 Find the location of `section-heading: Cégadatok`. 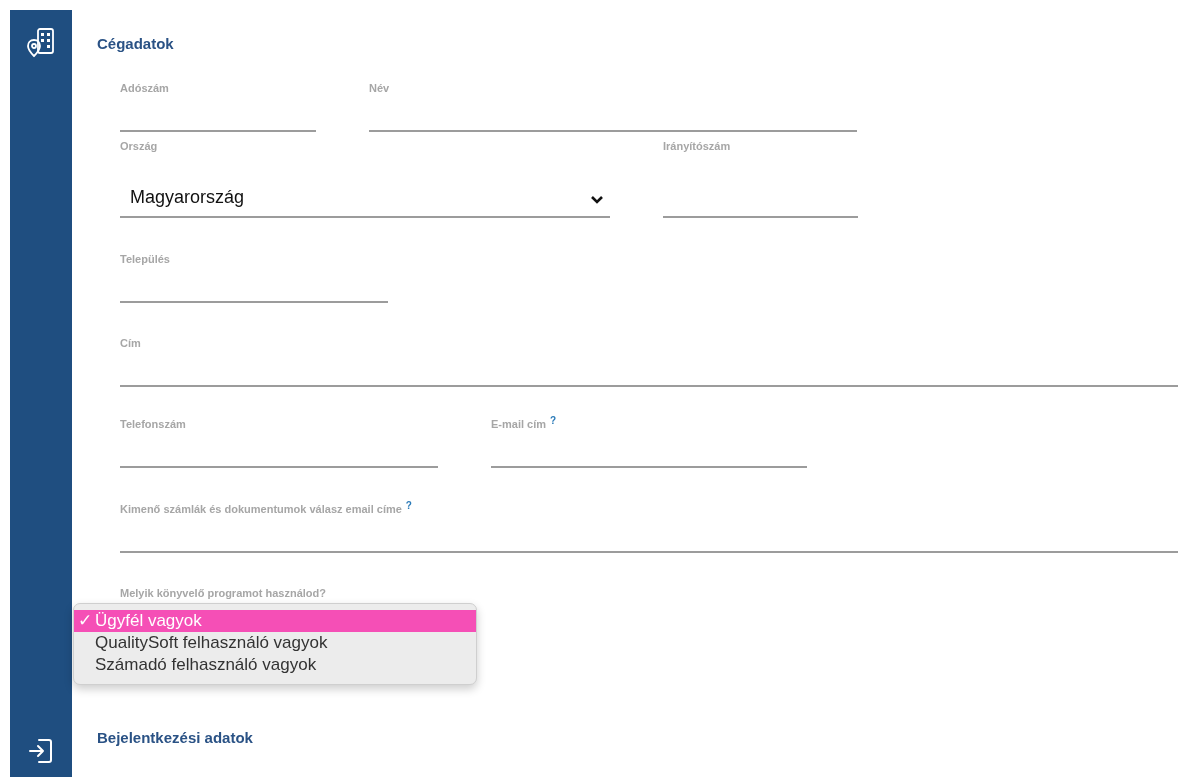

section-heading: Cégadatok is located at coordinates (136, 44).